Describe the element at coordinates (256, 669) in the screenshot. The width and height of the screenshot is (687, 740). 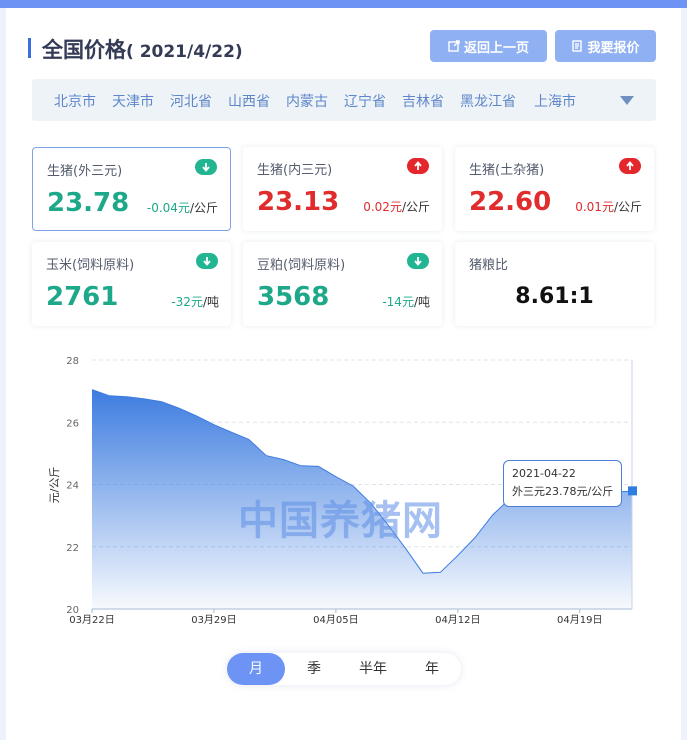
I see `tab-month: 月` at that location.